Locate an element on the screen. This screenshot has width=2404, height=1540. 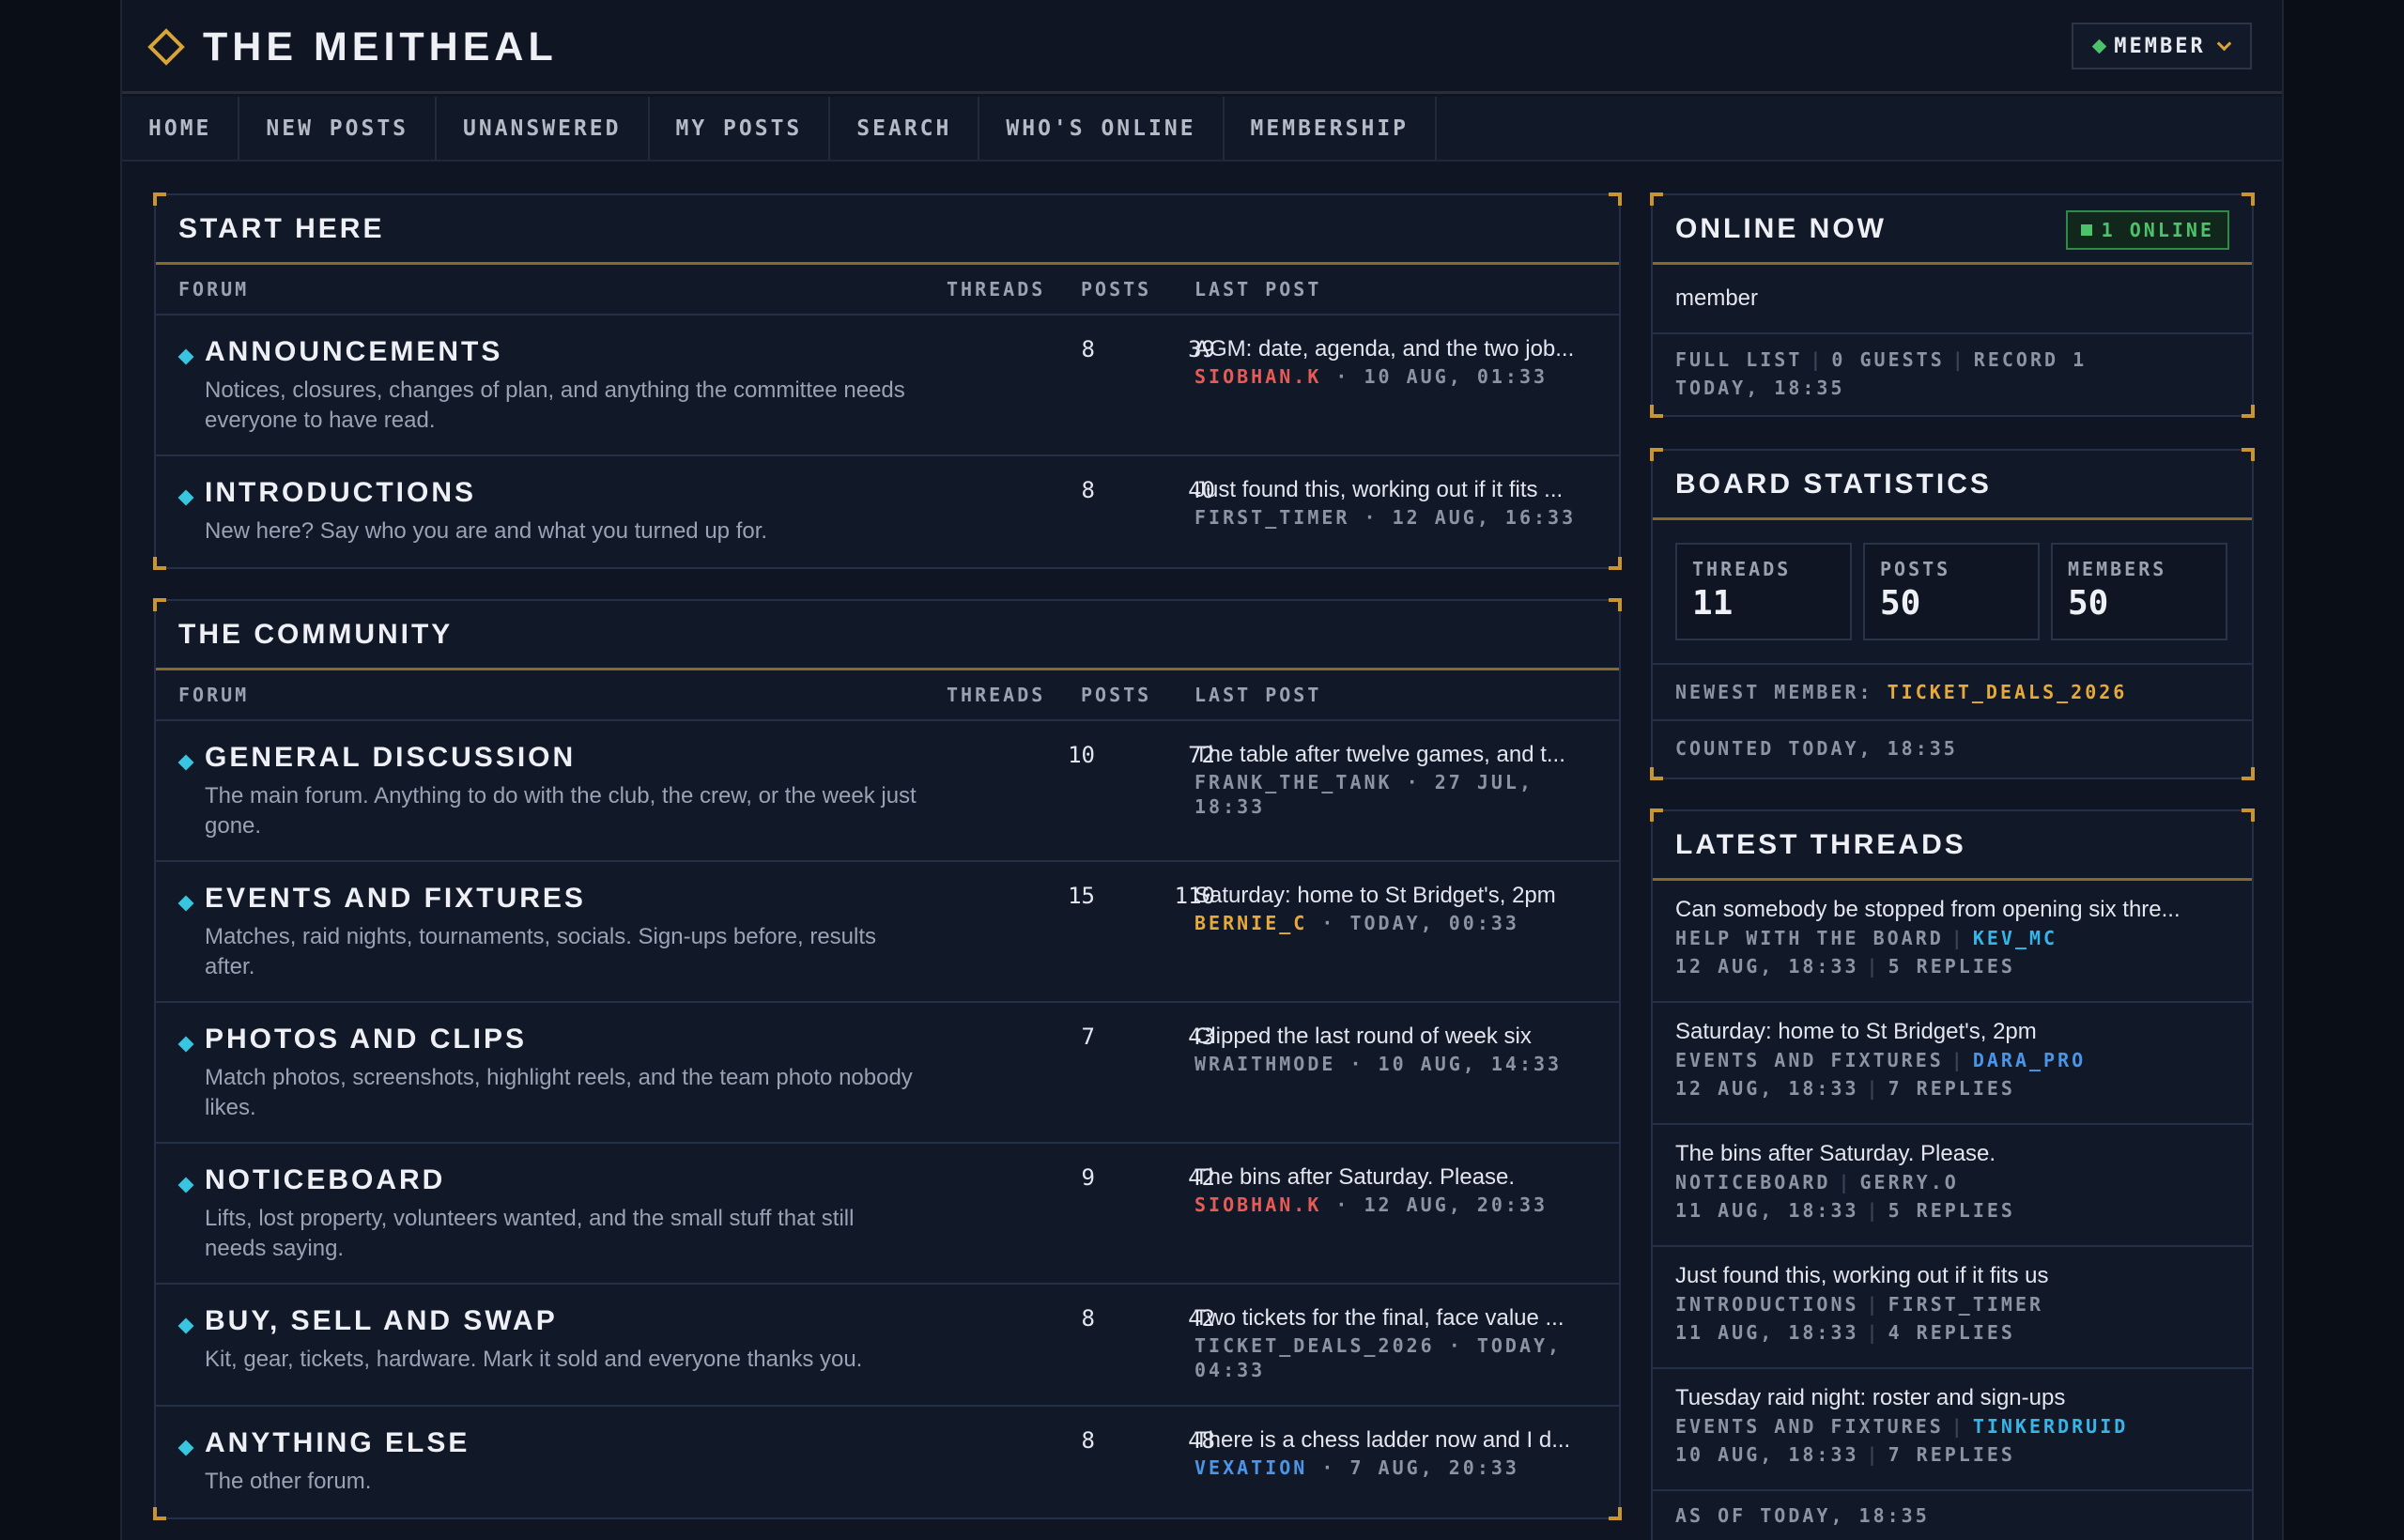
last-post-time: · TODAY, 00:33 is located at coordinates (1413, 923).